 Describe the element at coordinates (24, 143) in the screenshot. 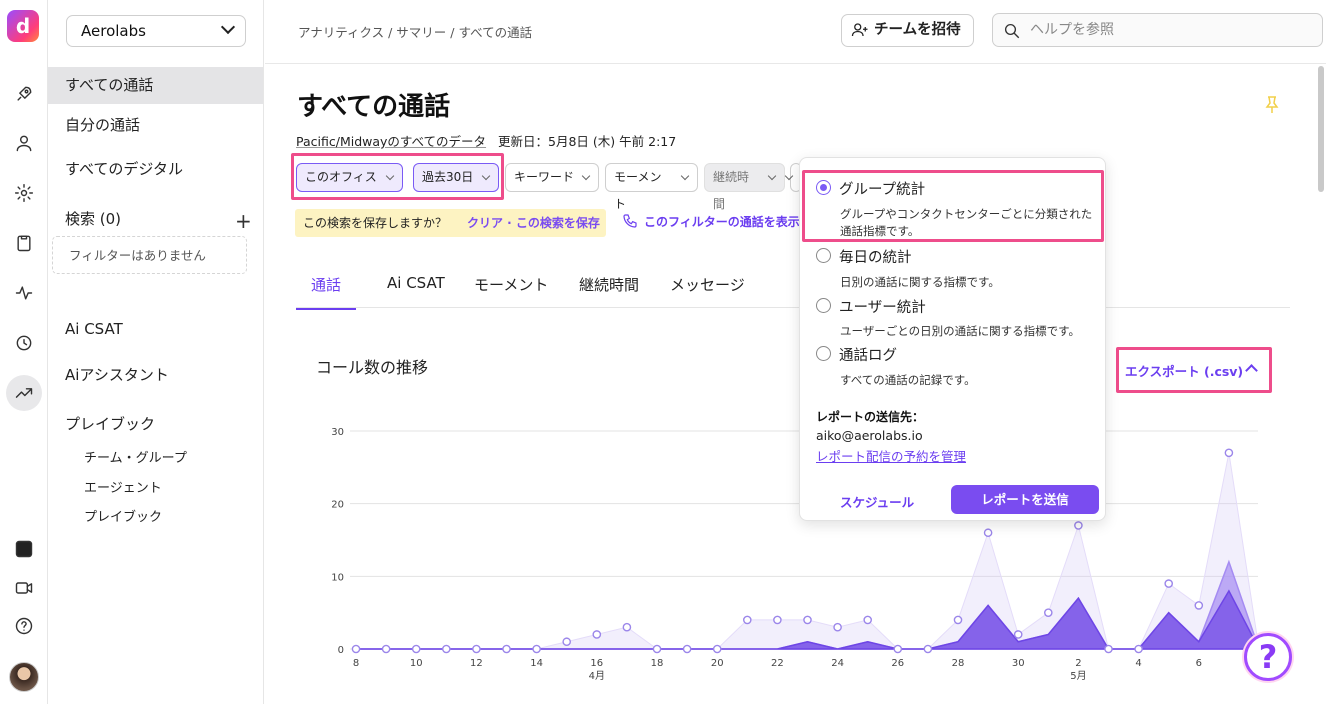

I see `user-icon` at that location.